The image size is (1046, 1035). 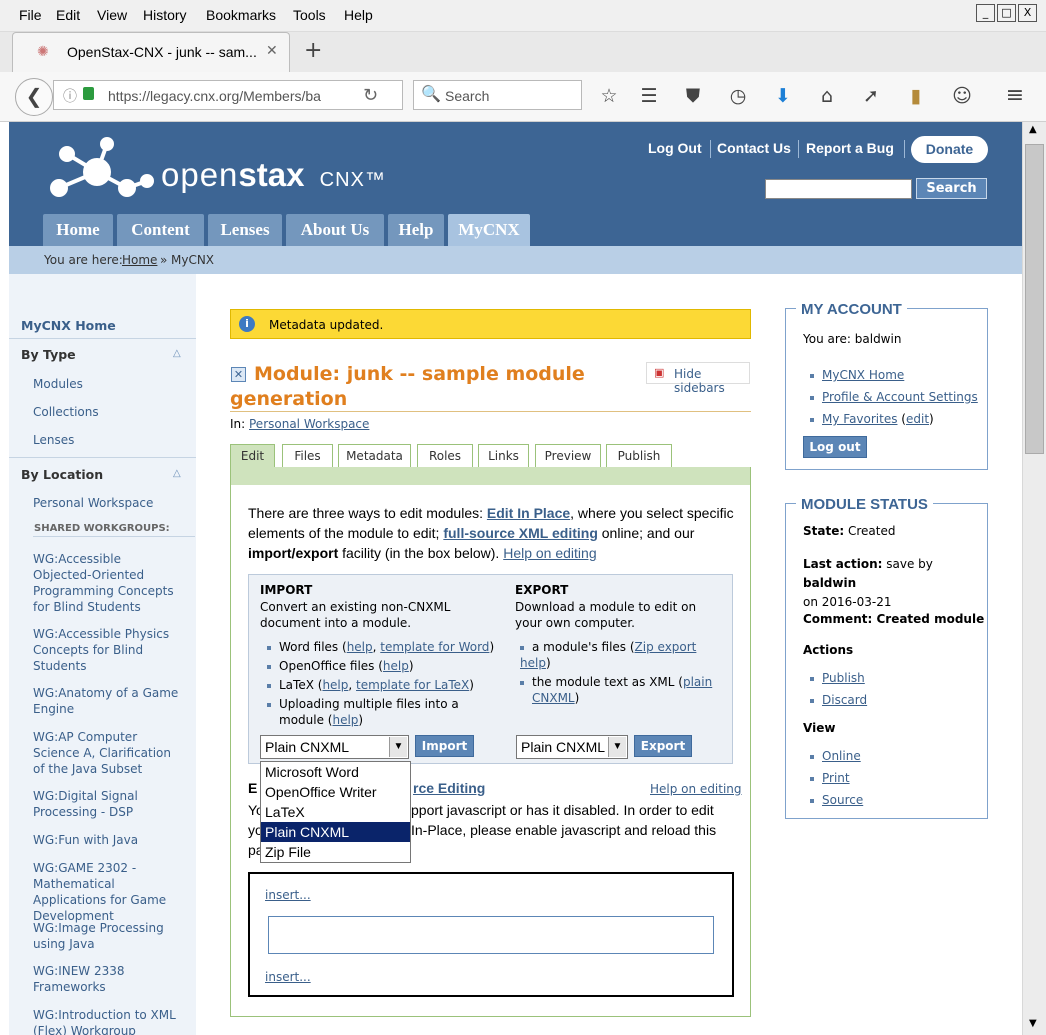 What do you see at coordinates (838, 189) in the screenshot?
I see `site-search-input` at bounding box center [838, 189].